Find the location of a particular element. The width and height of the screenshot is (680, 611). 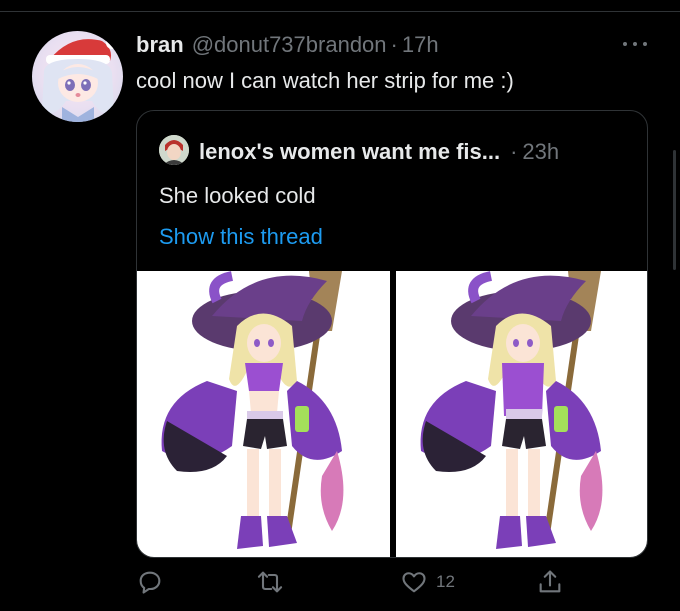

timestamp: 17h is located at coordinates (420, 45).